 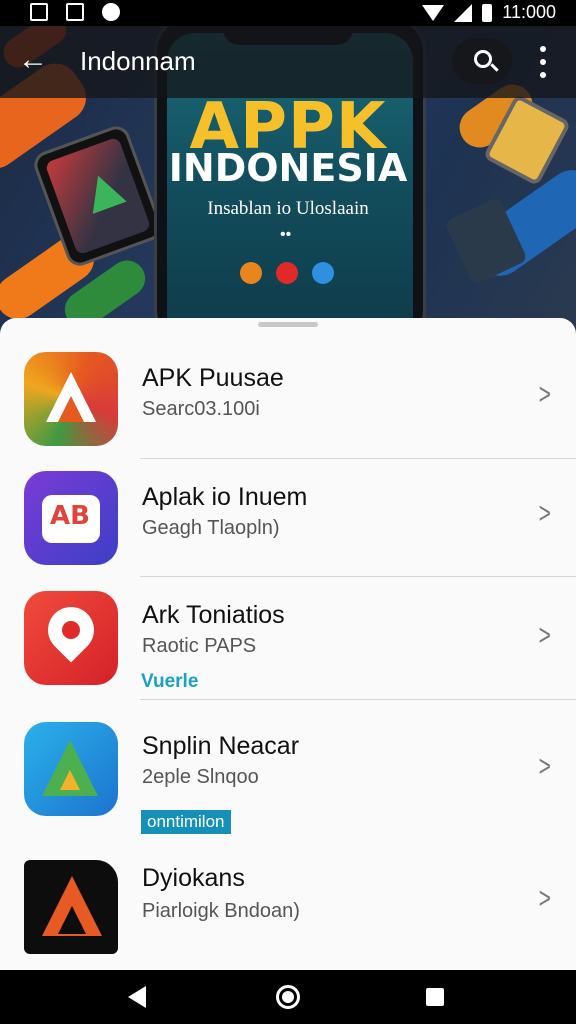 I want to click on nav-home-icon, so click(x=288, y=997).